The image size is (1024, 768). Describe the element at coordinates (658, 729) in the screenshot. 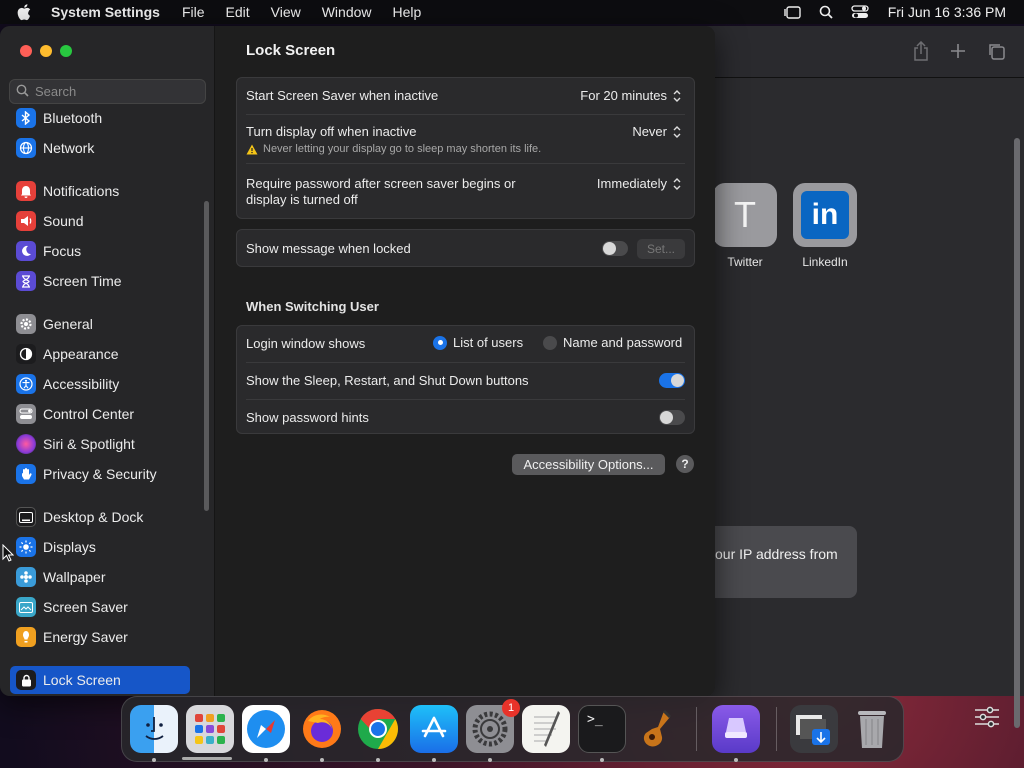

I see `garageband-dock-icon` at that location.